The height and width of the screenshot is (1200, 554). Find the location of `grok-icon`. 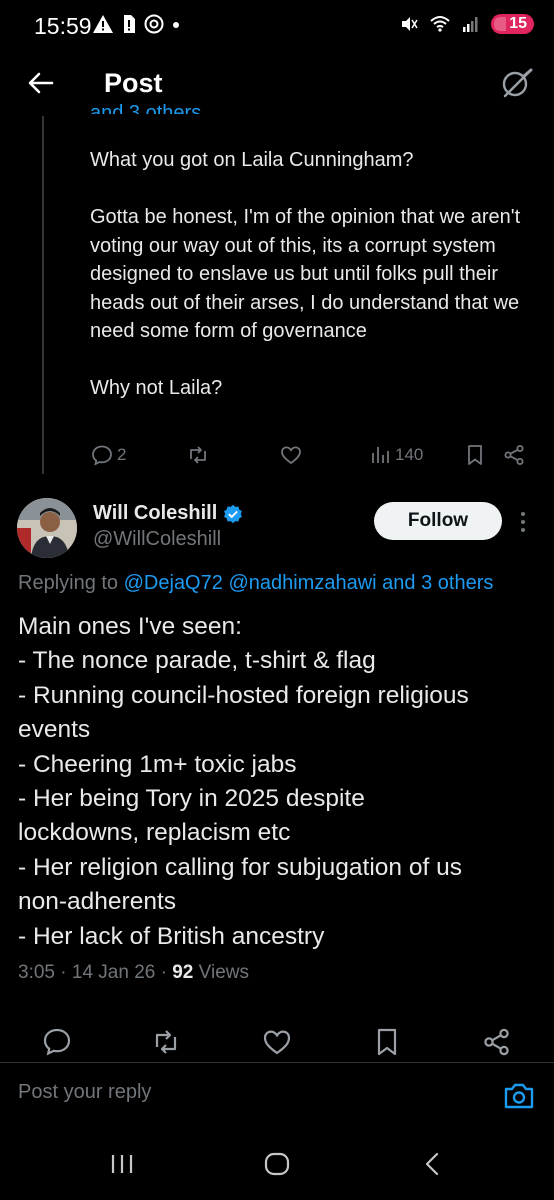

grok-icon is located at coordinates (517, 83).